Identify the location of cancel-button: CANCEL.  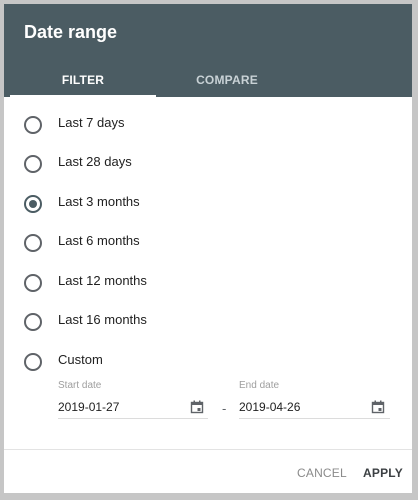
(322, 473).